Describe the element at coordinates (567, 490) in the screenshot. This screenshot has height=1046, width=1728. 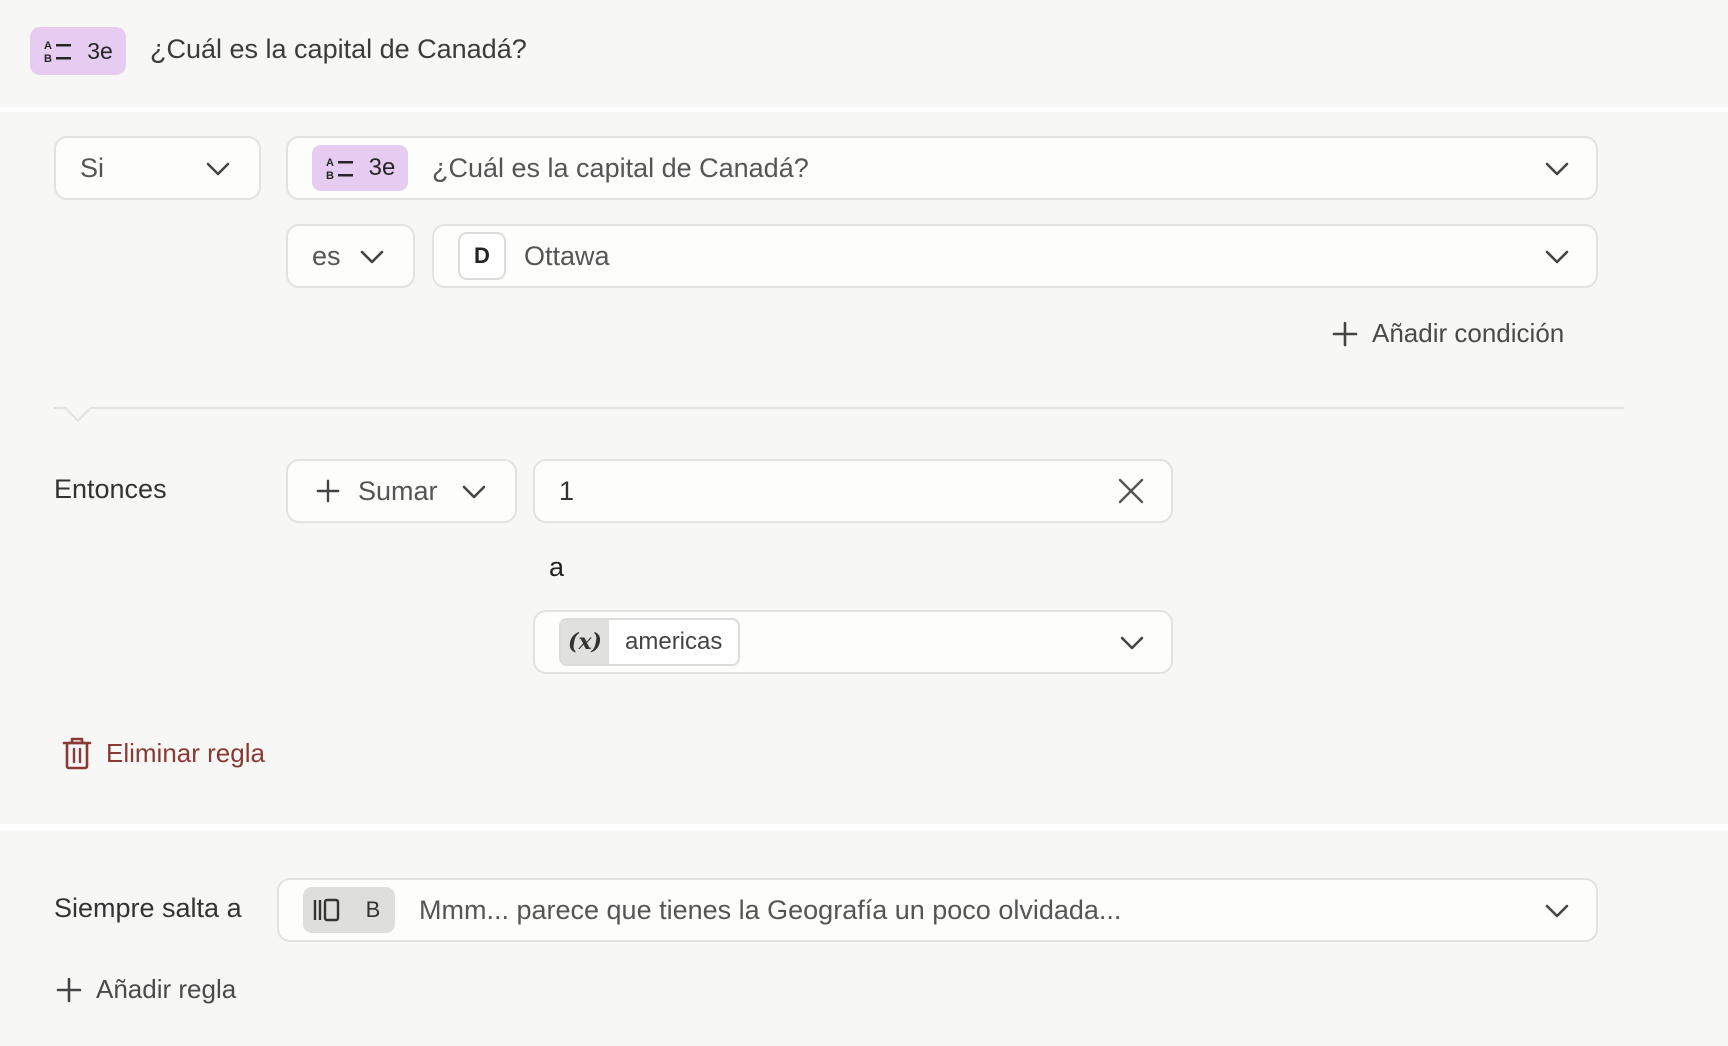
I see `amount-value: 1` at that location.